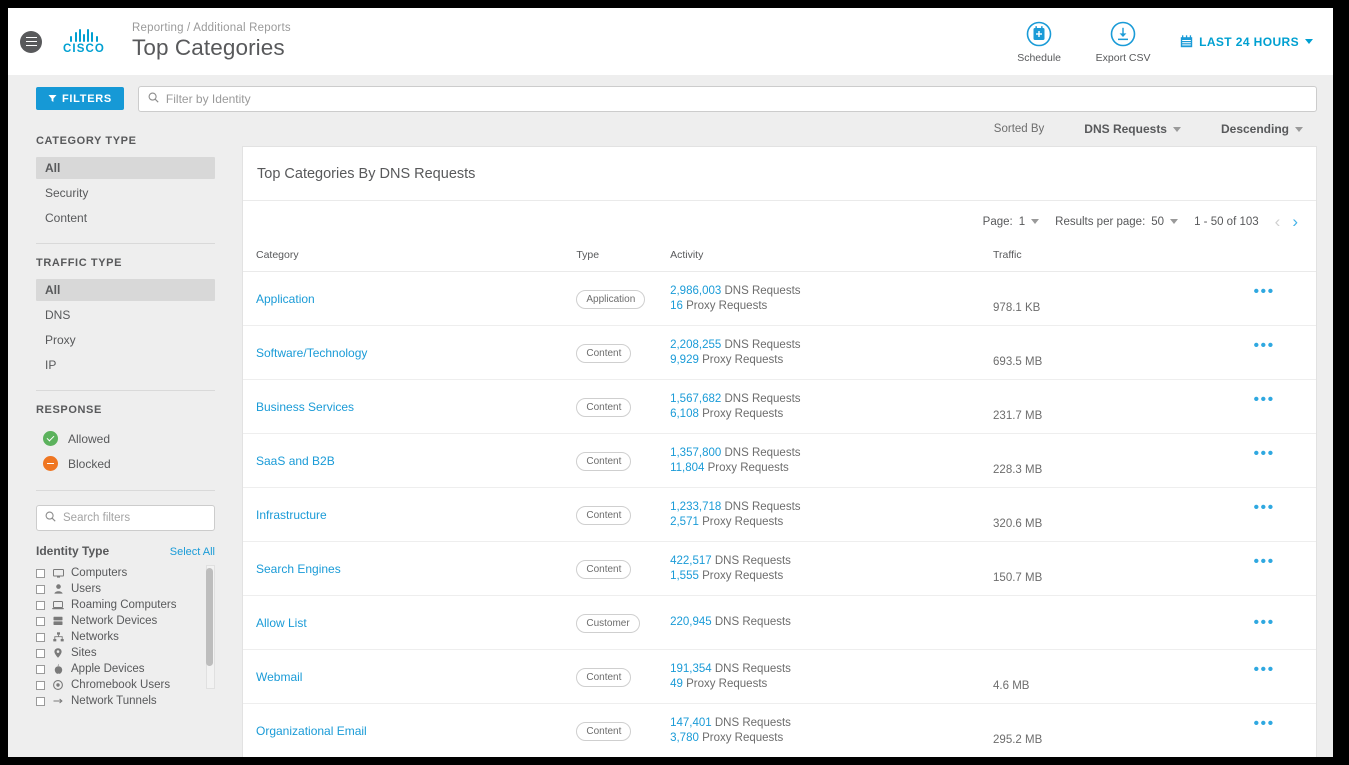  Describe the element at coordinates (1132, 129) in the screenshot. I see `sort-field-dropdown: DNS Requests` at that location.